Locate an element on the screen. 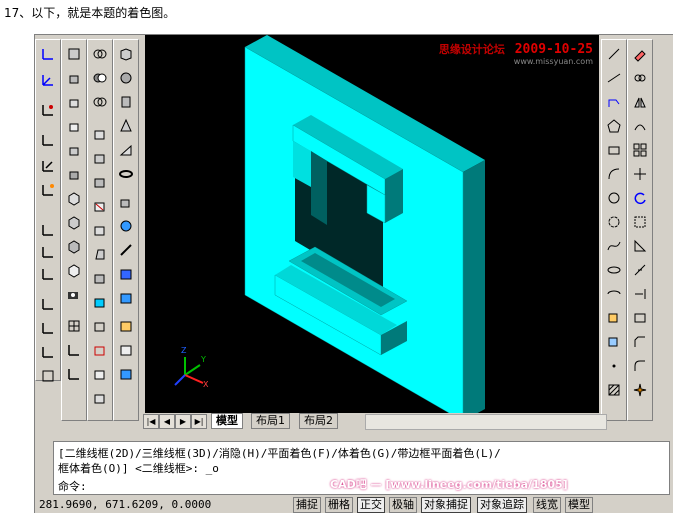 This screenshot has height=513, width=673. lineweight-toggle: 线宽 is located at coordinates (547, 505).